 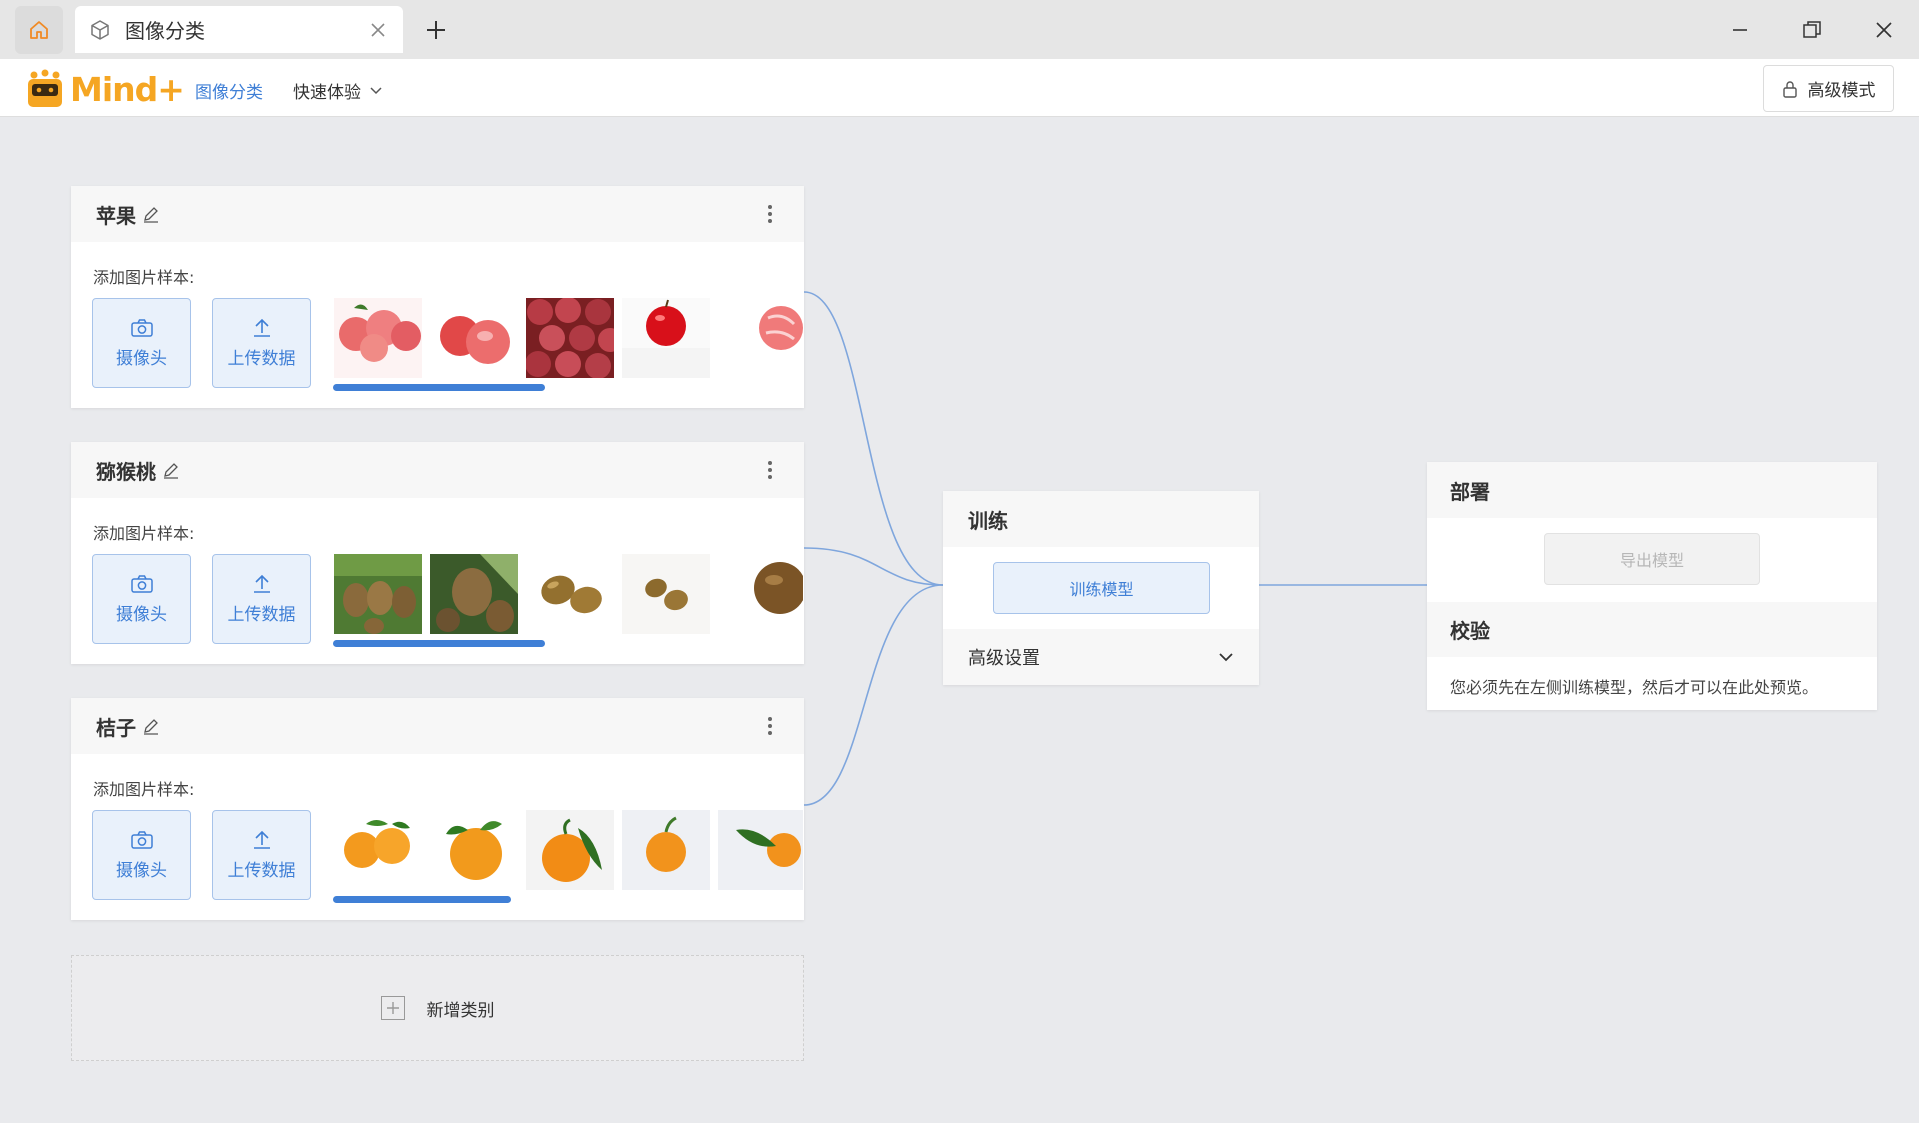 I want to click on close-tab-icon, so click(x=378, y=30).